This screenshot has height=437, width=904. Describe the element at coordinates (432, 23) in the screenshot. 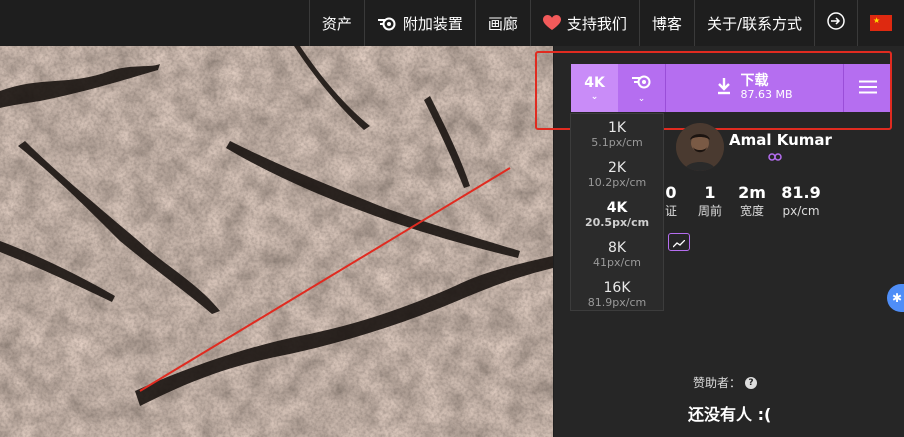

I see `nav-addon-label: 附加装置` at that location.